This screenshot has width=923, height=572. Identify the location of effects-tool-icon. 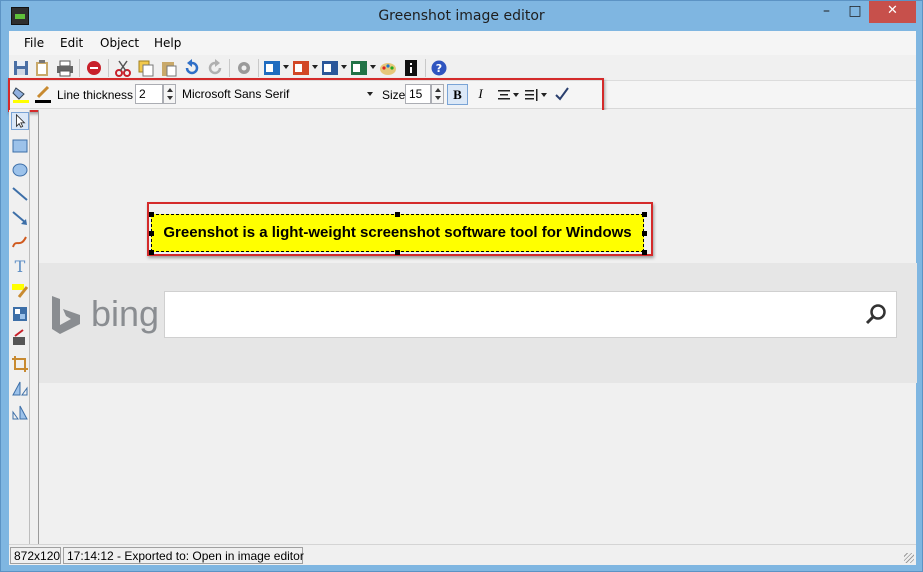
(20, 338).